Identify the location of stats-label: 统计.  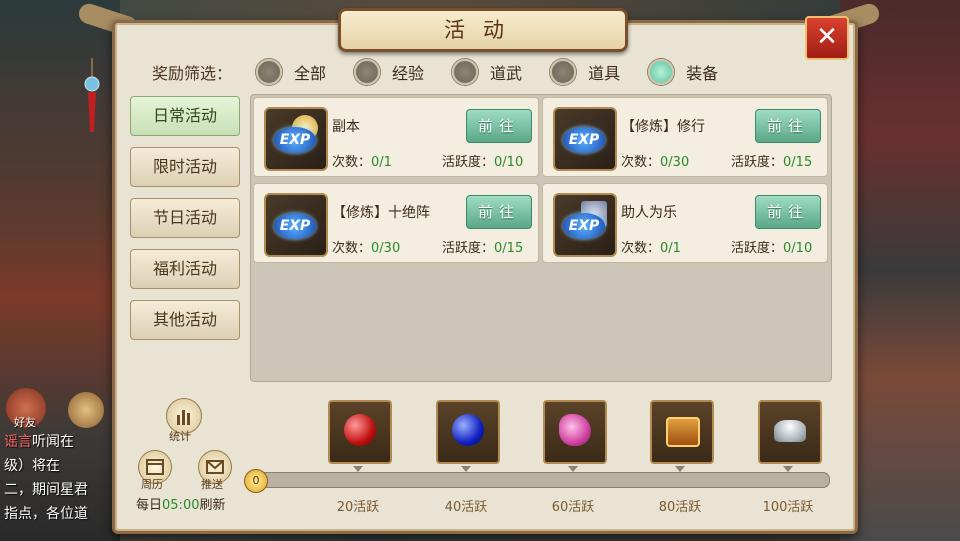
(180, 436).